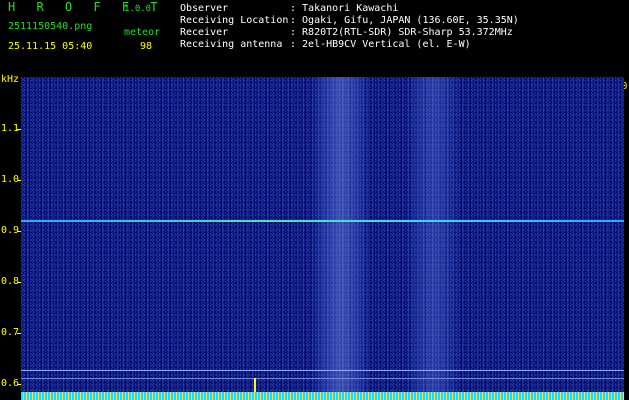 The image size is (629, 400). I want to click on antenna-label: Receiving antenna, so click(231, 44).